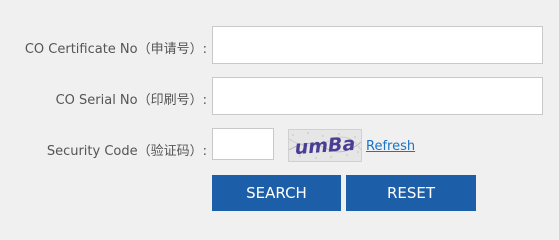  What do you see at coordinates (243, 144) in the screenshot?
I see `security-code-input` at bounding box center [243, 144].